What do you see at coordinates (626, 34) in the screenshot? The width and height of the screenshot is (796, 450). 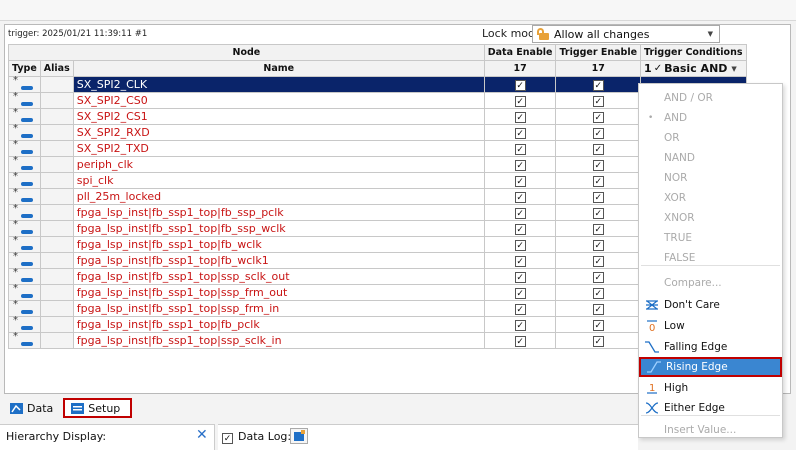 I see `lock-mode-dropdown: Allow all changes ▼` at bounding box center [626, 34].